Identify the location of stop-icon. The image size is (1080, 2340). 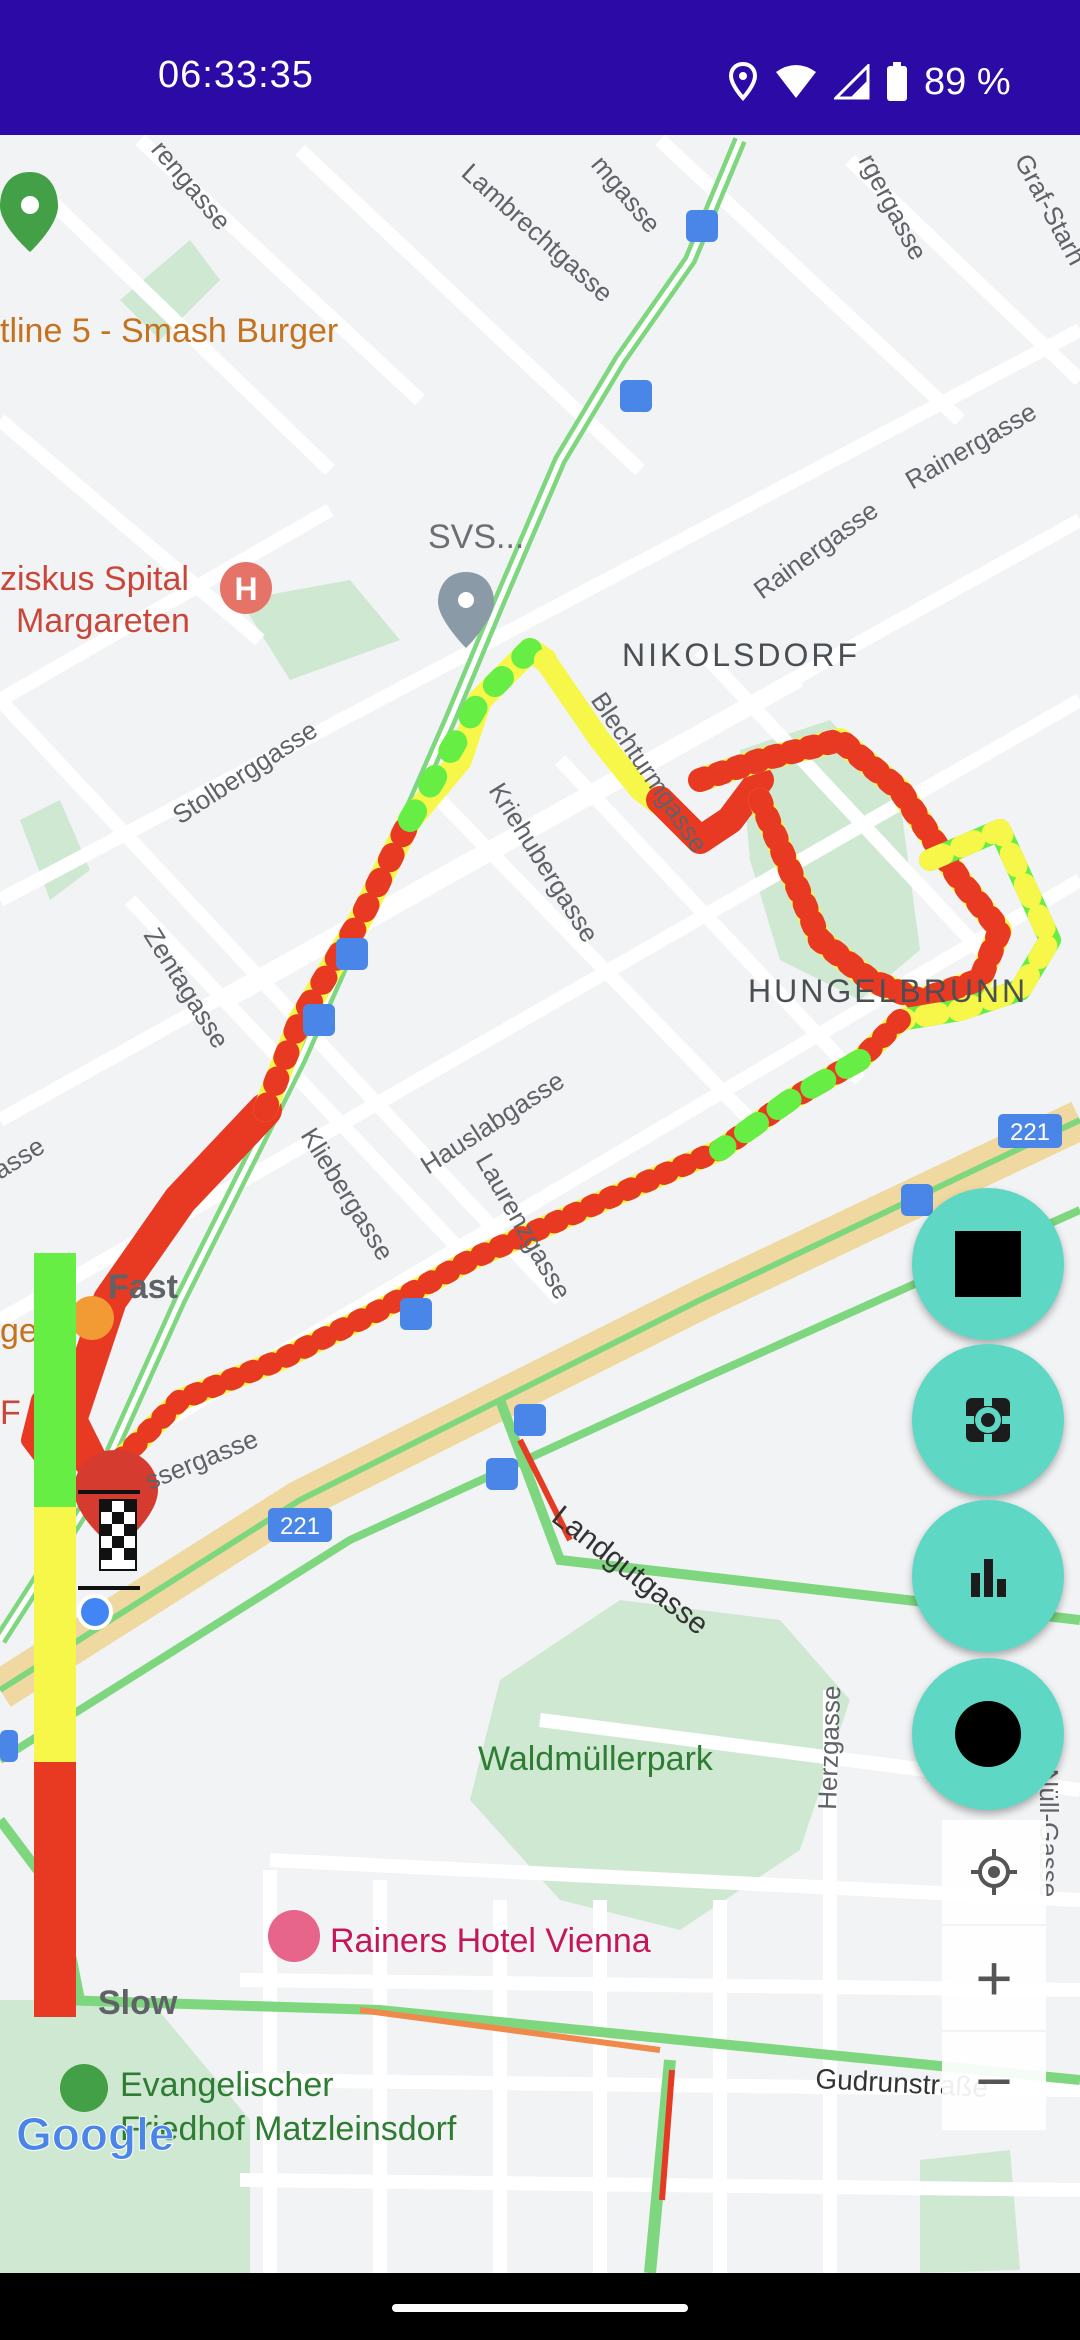
(988, 1264).